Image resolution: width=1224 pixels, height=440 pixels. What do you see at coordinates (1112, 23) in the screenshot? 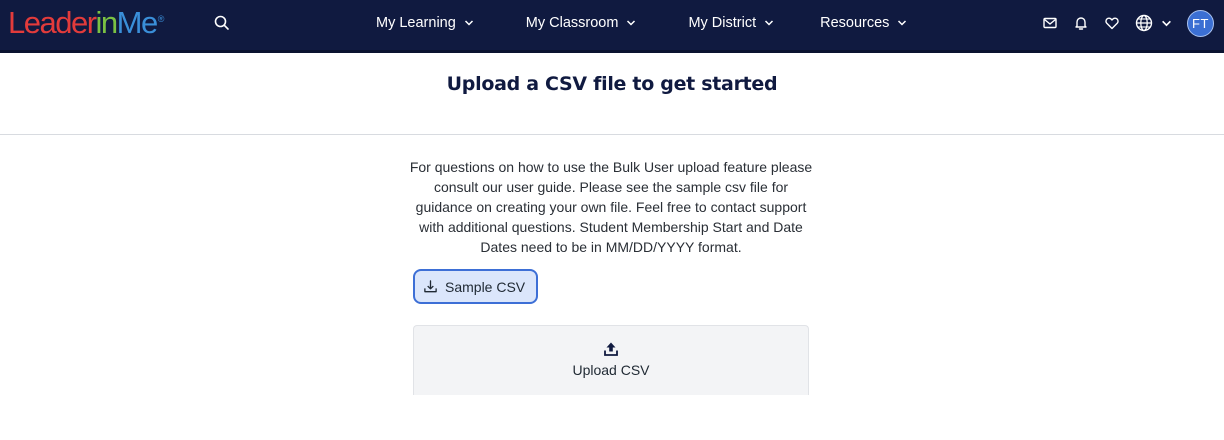
I see `heart-icon` at bounding box center [1112, 23].